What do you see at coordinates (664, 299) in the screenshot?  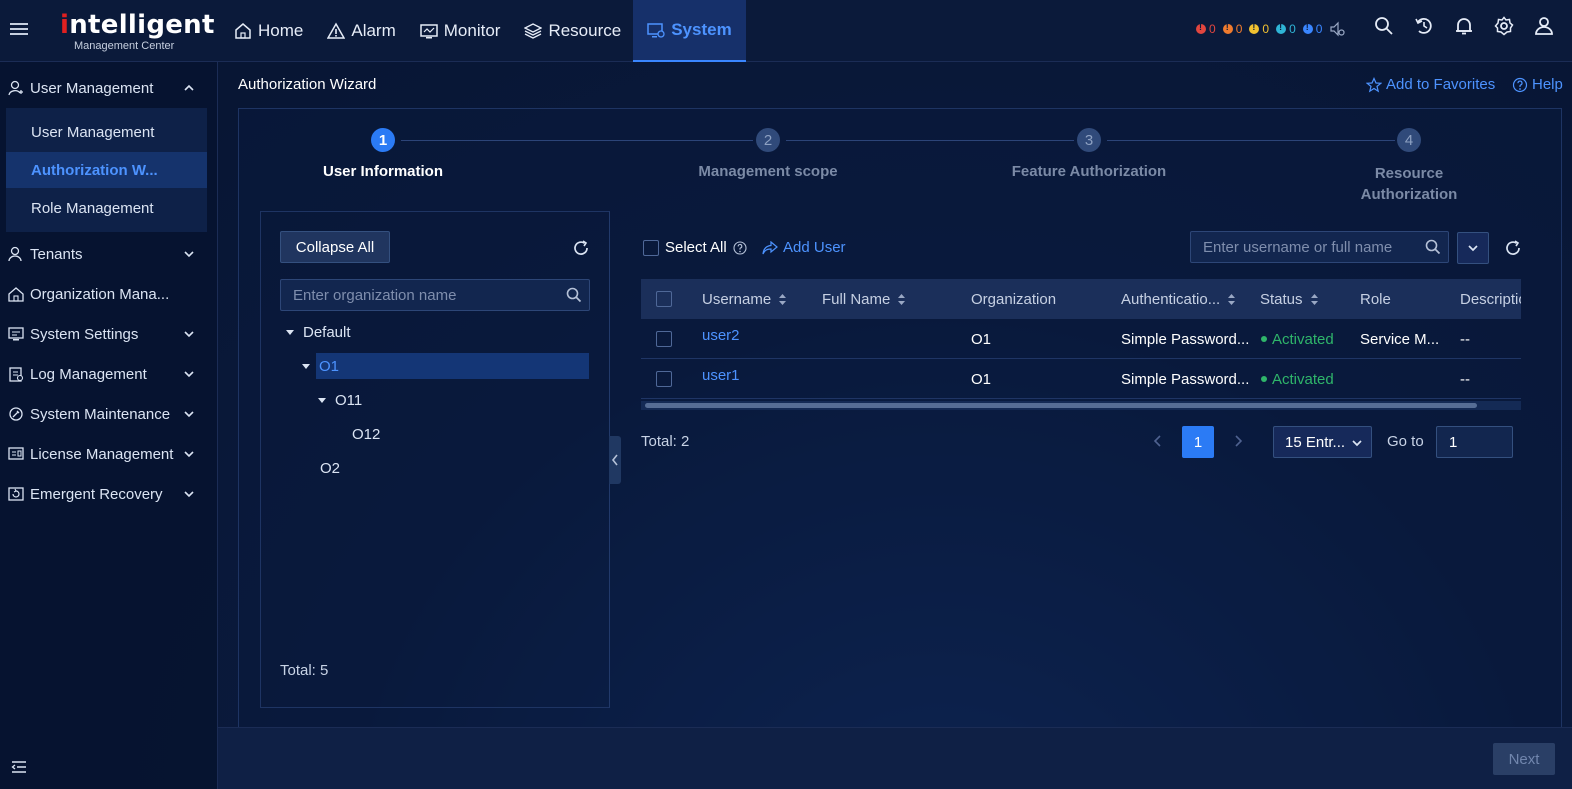 I see `header-checkbox` at bounding box center [664, 299].